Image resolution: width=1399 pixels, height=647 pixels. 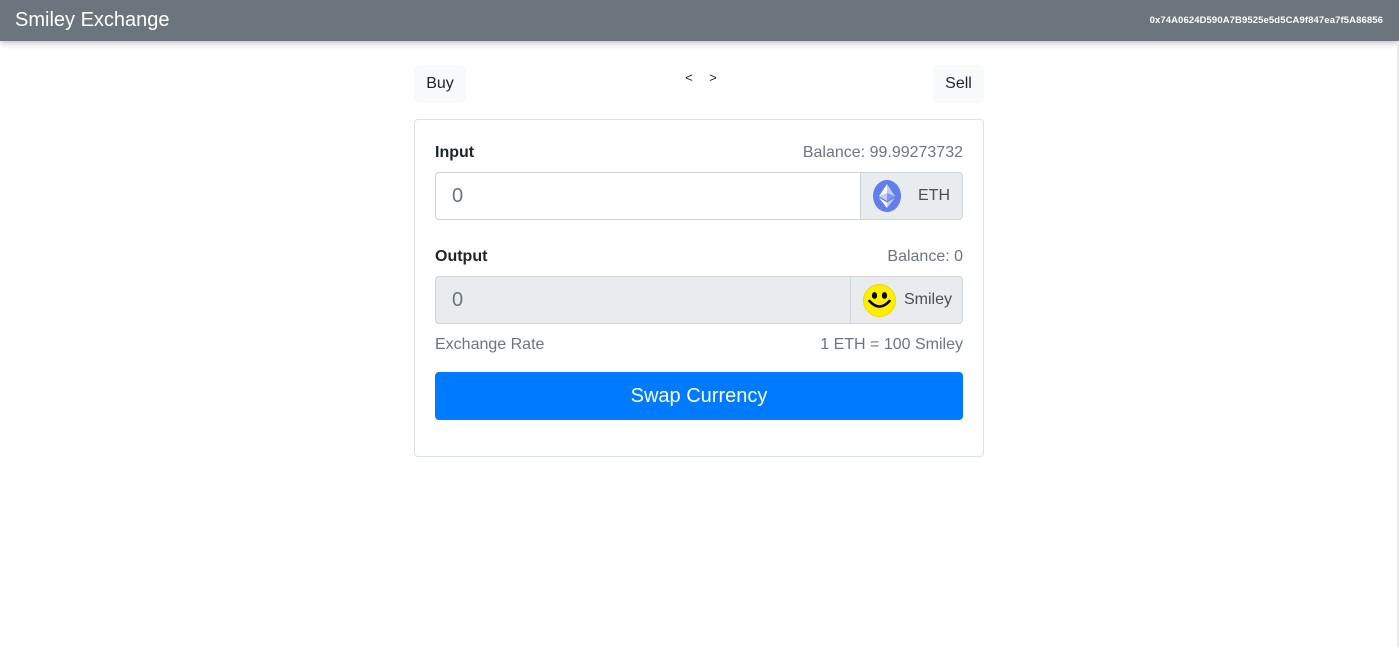 I want to click on input-label: Input, so click(x=455, y=152).